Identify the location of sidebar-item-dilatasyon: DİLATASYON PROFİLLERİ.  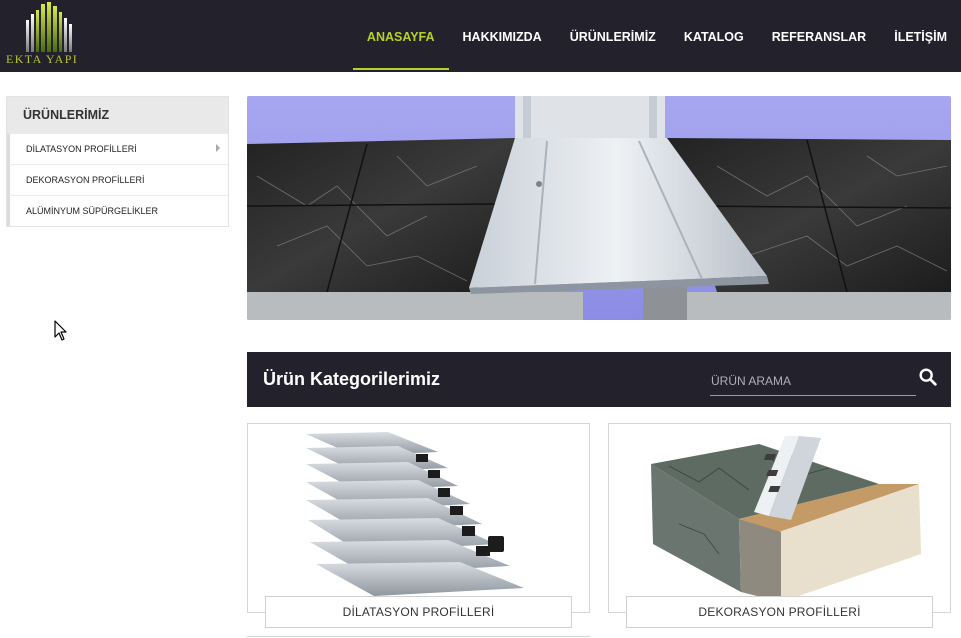
(117, 148).